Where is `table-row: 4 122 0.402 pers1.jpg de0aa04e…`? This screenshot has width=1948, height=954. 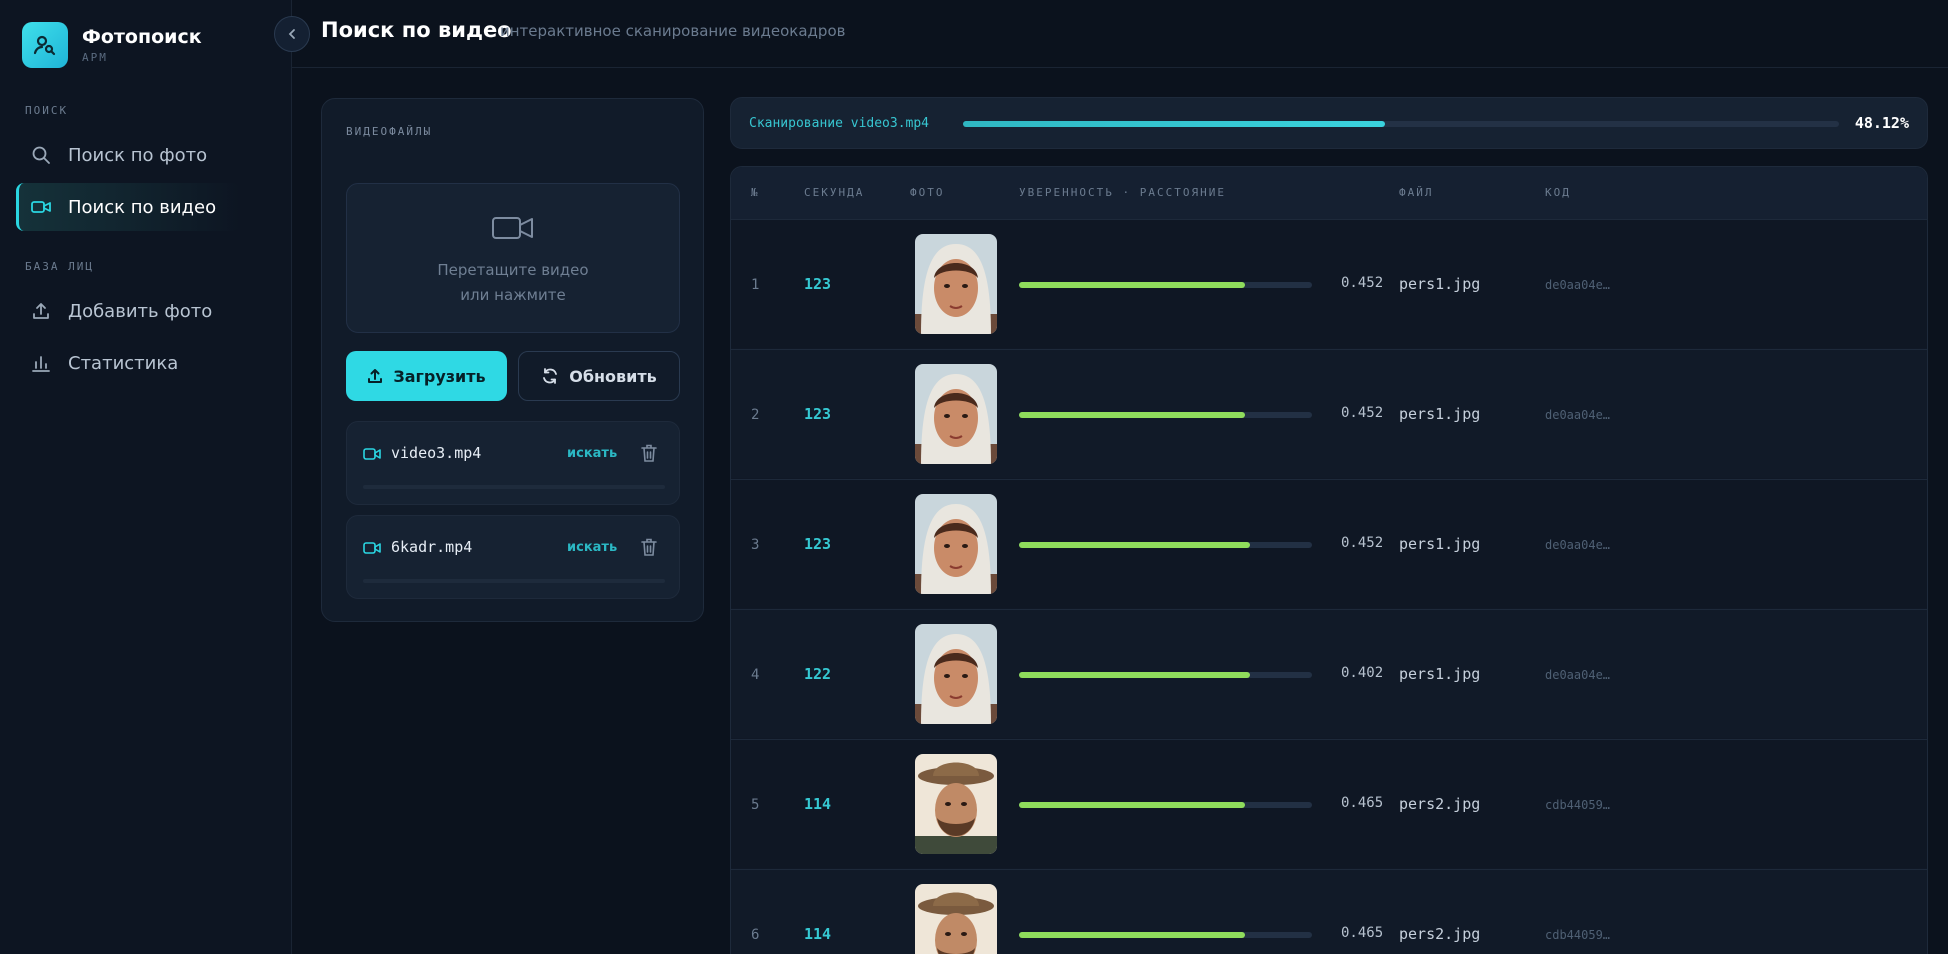
table-row: 4 122 0.402 pers1.jpg de0aa04e… is located at coordinates (1329, 673).